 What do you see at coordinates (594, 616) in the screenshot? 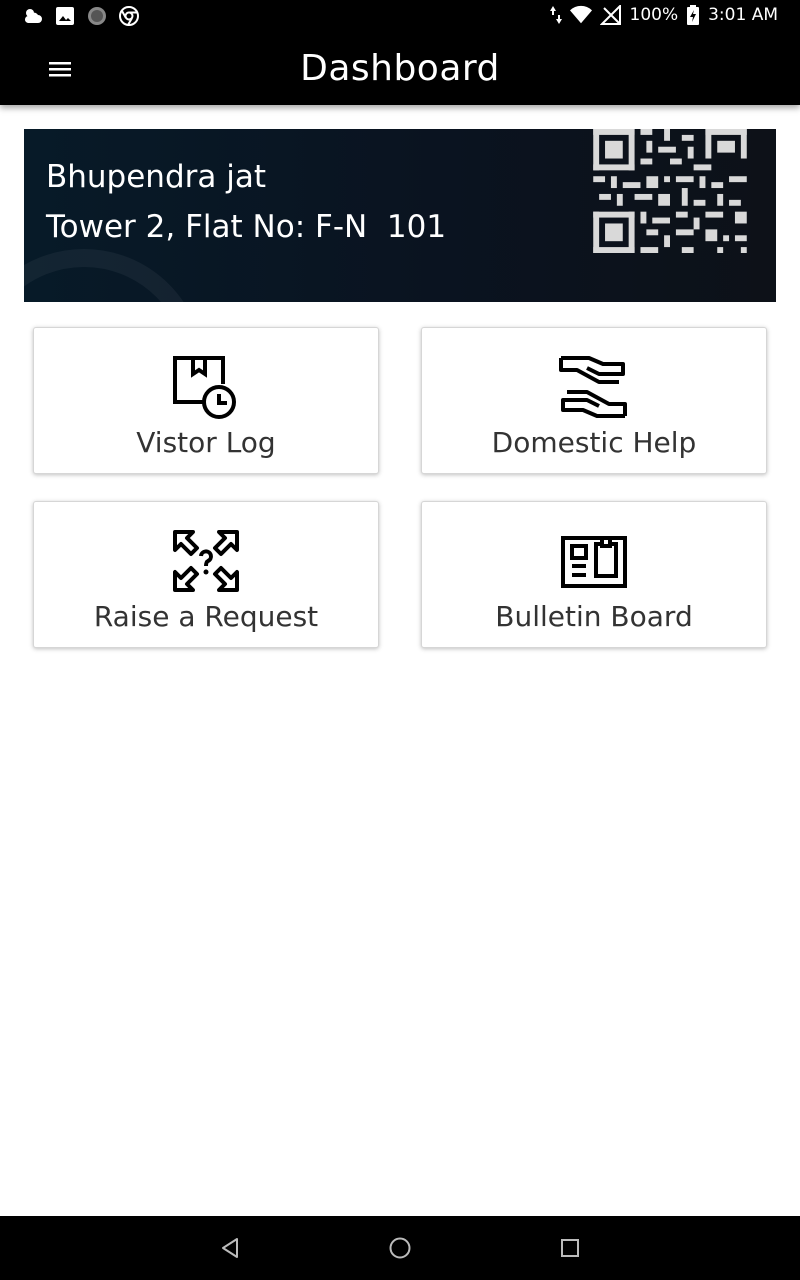
I see `tile-label: Bulletin Board` at bounding box center [594, 616].